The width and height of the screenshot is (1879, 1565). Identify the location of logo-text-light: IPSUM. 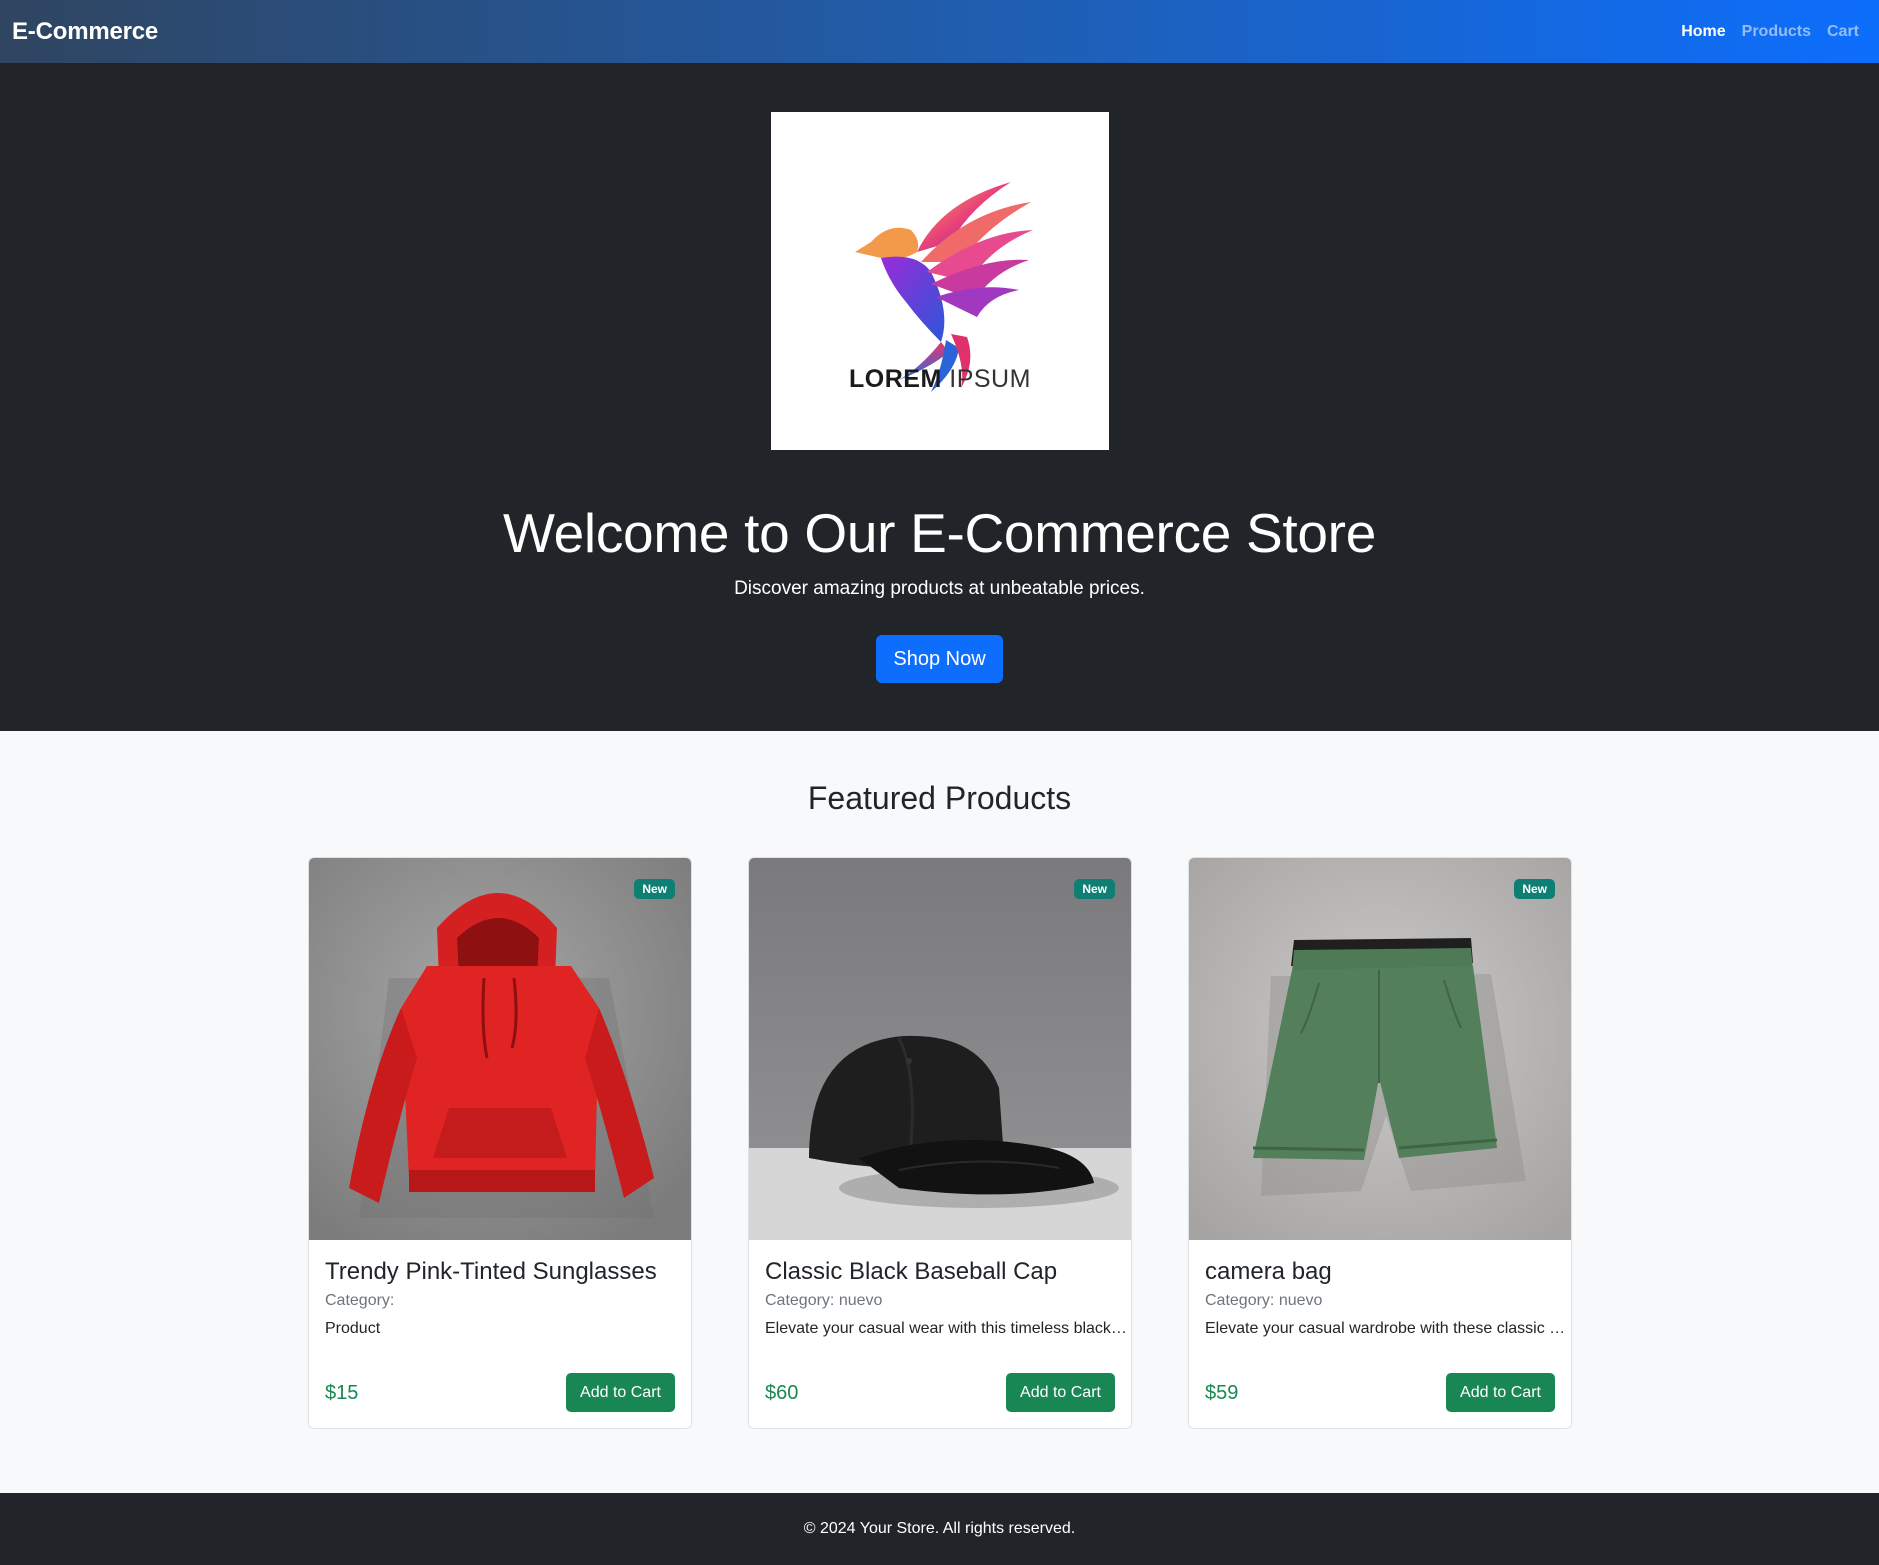
(990, 379).